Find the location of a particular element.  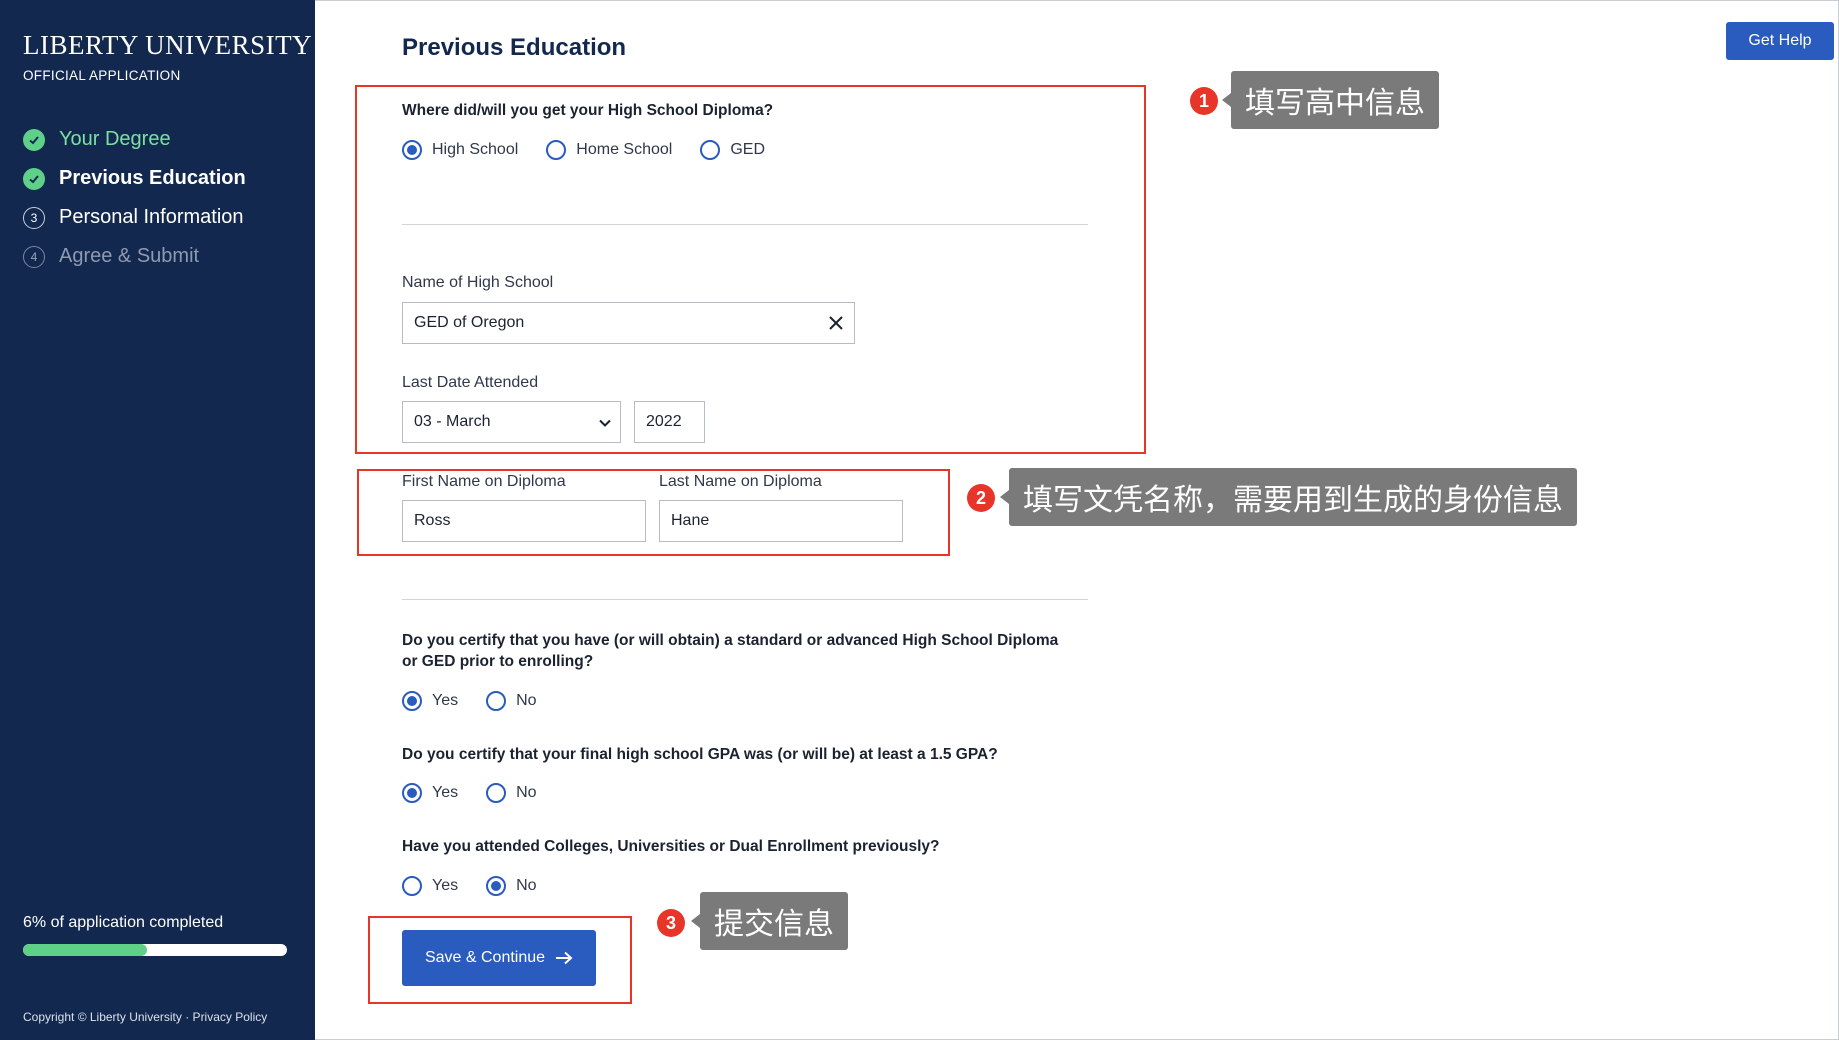

annotation-callout-1: 填写高中信息 is located at coordinates (1330, 100).